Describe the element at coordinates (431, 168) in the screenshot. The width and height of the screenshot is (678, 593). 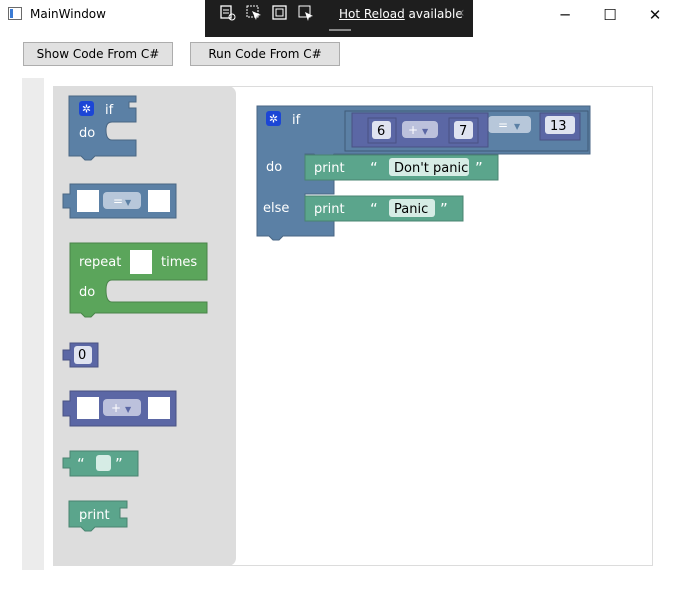
I see `workspace-do-text: Don't panic` at that location.